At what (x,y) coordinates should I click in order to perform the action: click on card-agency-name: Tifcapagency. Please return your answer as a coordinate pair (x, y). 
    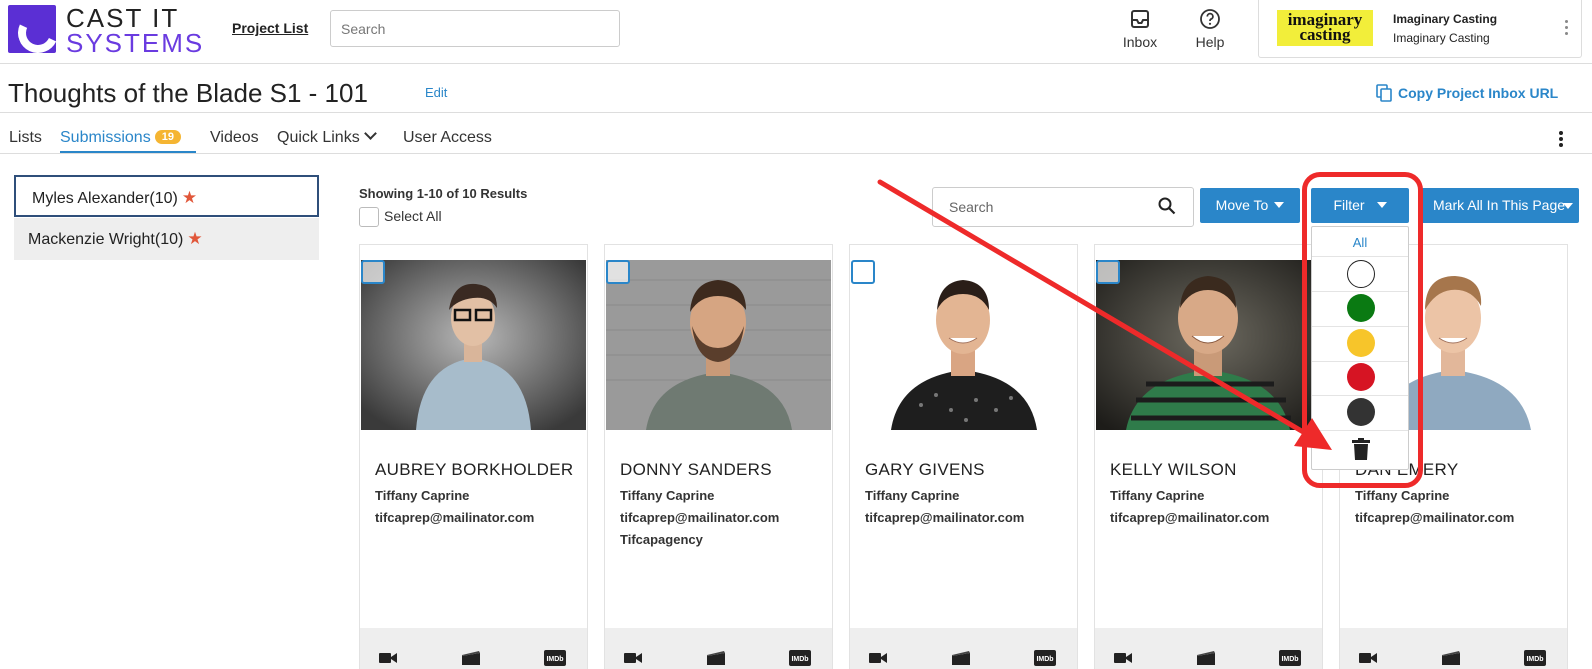
    Looking at the image, I should click on (661, 539).